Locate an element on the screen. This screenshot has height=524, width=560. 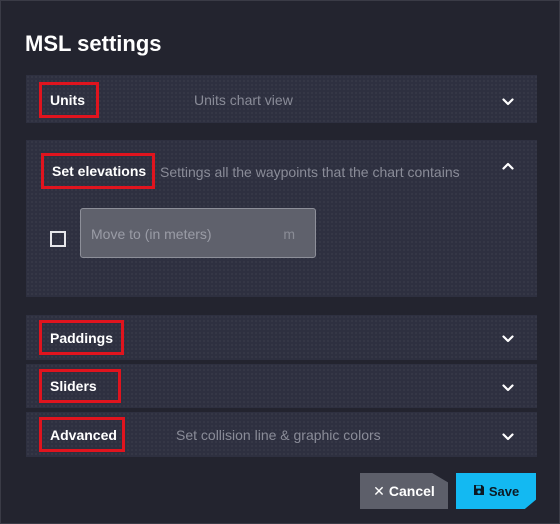
move-to-checkbox is located at coordinates (58, 239).